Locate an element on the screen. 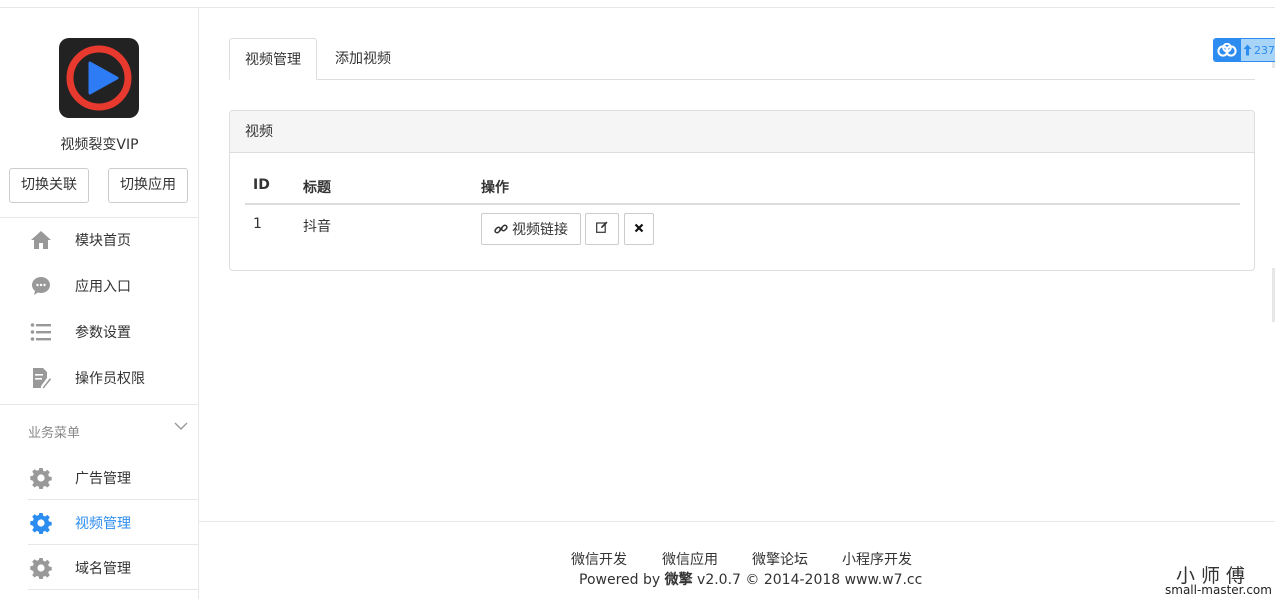 The image size is (1275, 599). sidebar-item-ad-management: 广告管理 is located at coordinates (113, 478).